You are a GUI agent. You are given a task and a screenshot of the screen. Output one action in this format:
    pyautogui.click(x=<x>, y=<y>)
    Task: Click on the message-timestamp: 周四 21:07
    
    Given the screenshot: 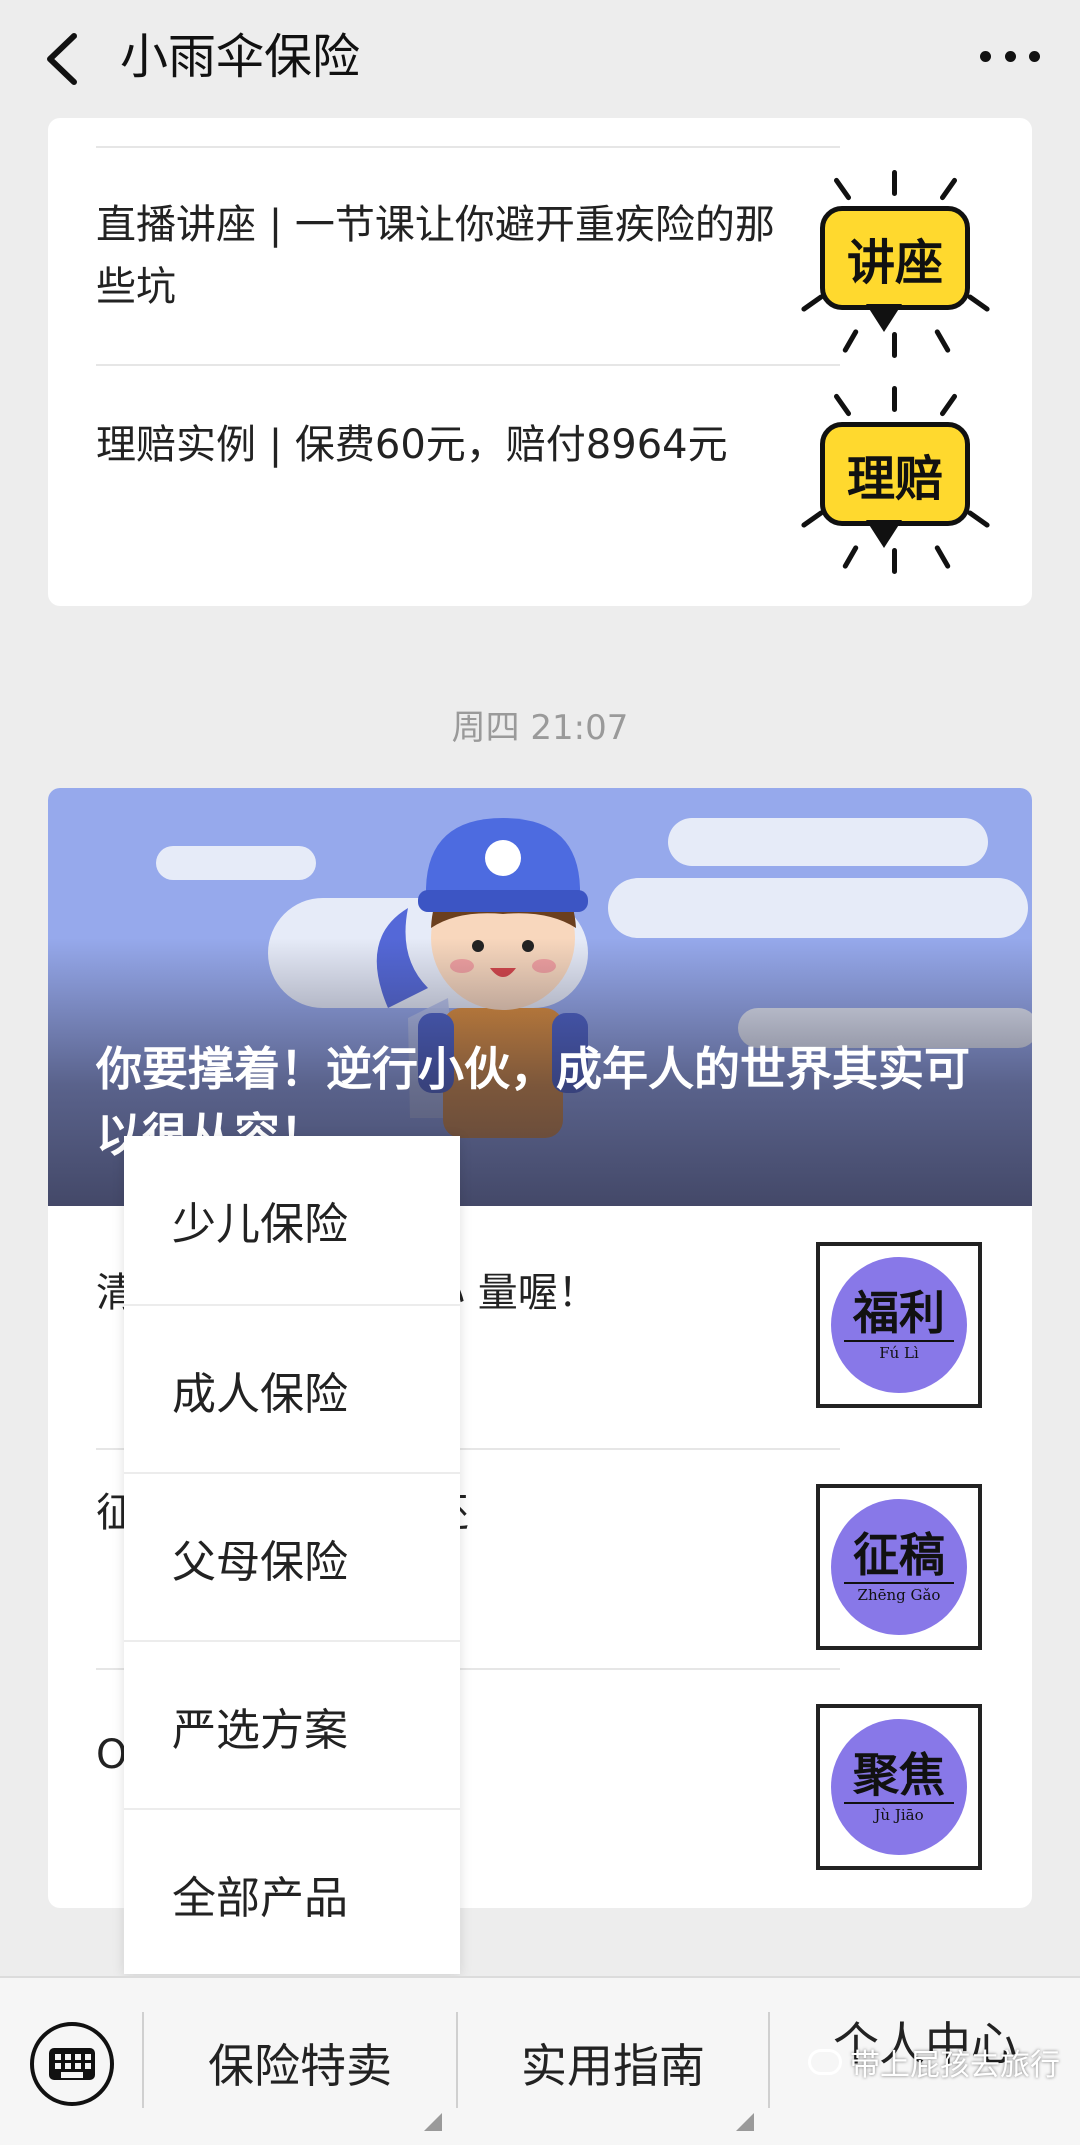 What is the action you would take?
    pyautogui.click(x=540, y=728)
    